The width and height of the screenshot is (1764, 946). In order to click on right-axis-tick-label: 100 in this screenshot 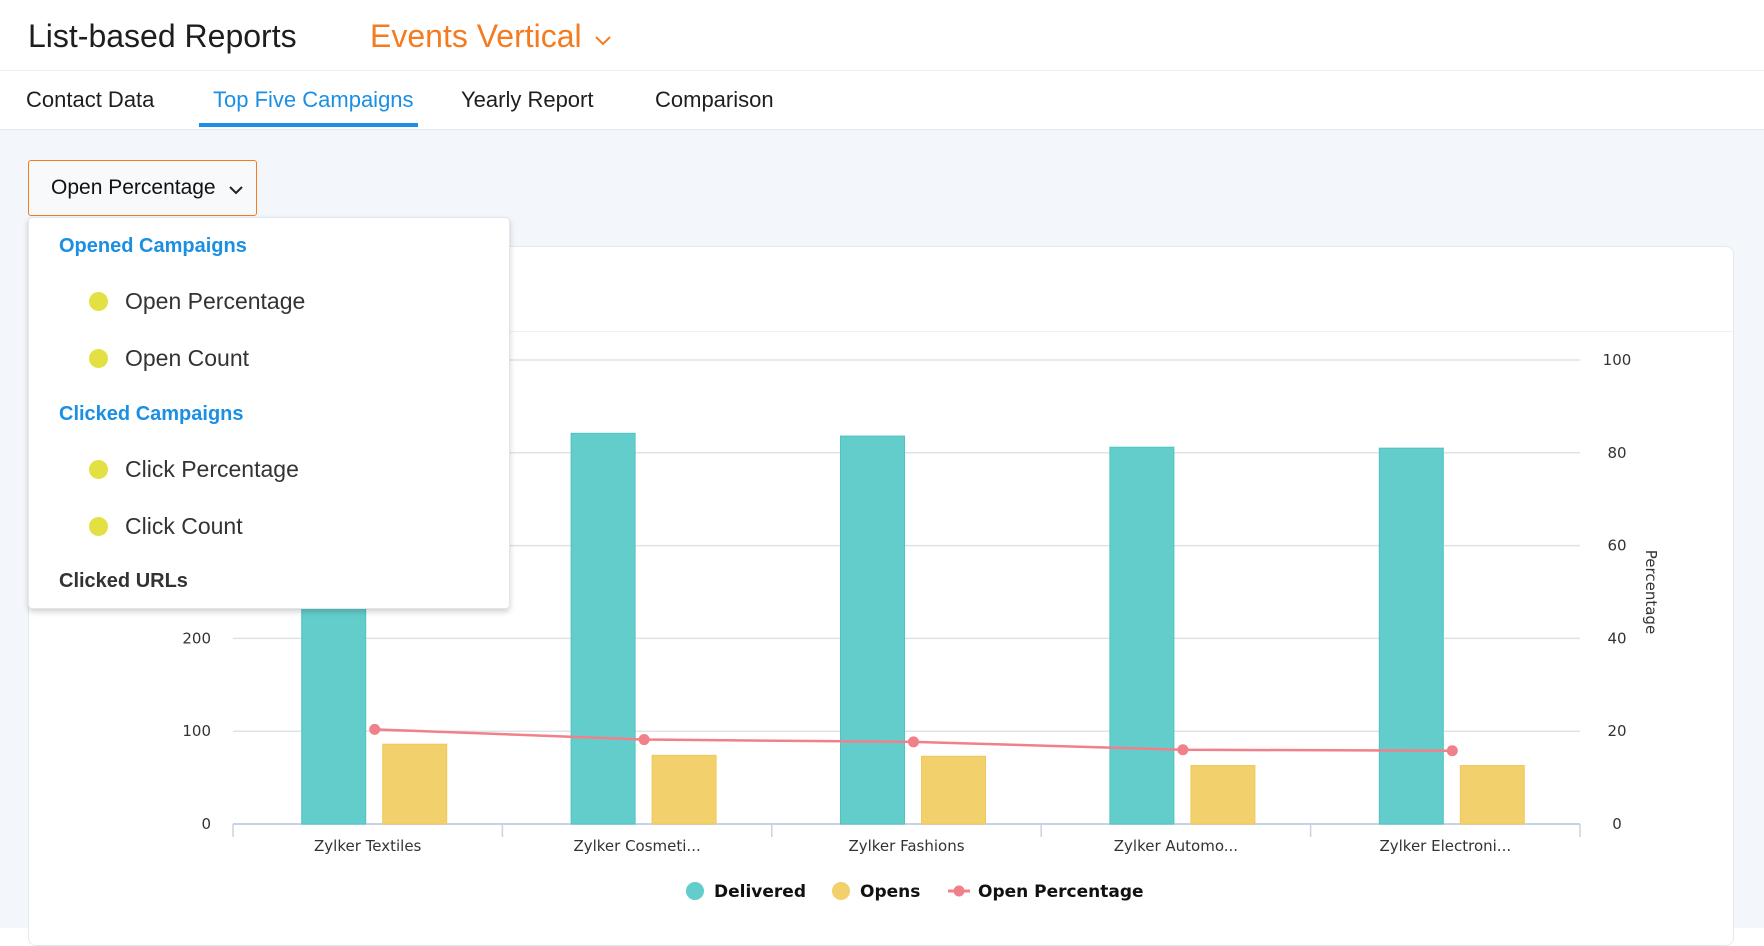, I will do `click(1617, 360)`.